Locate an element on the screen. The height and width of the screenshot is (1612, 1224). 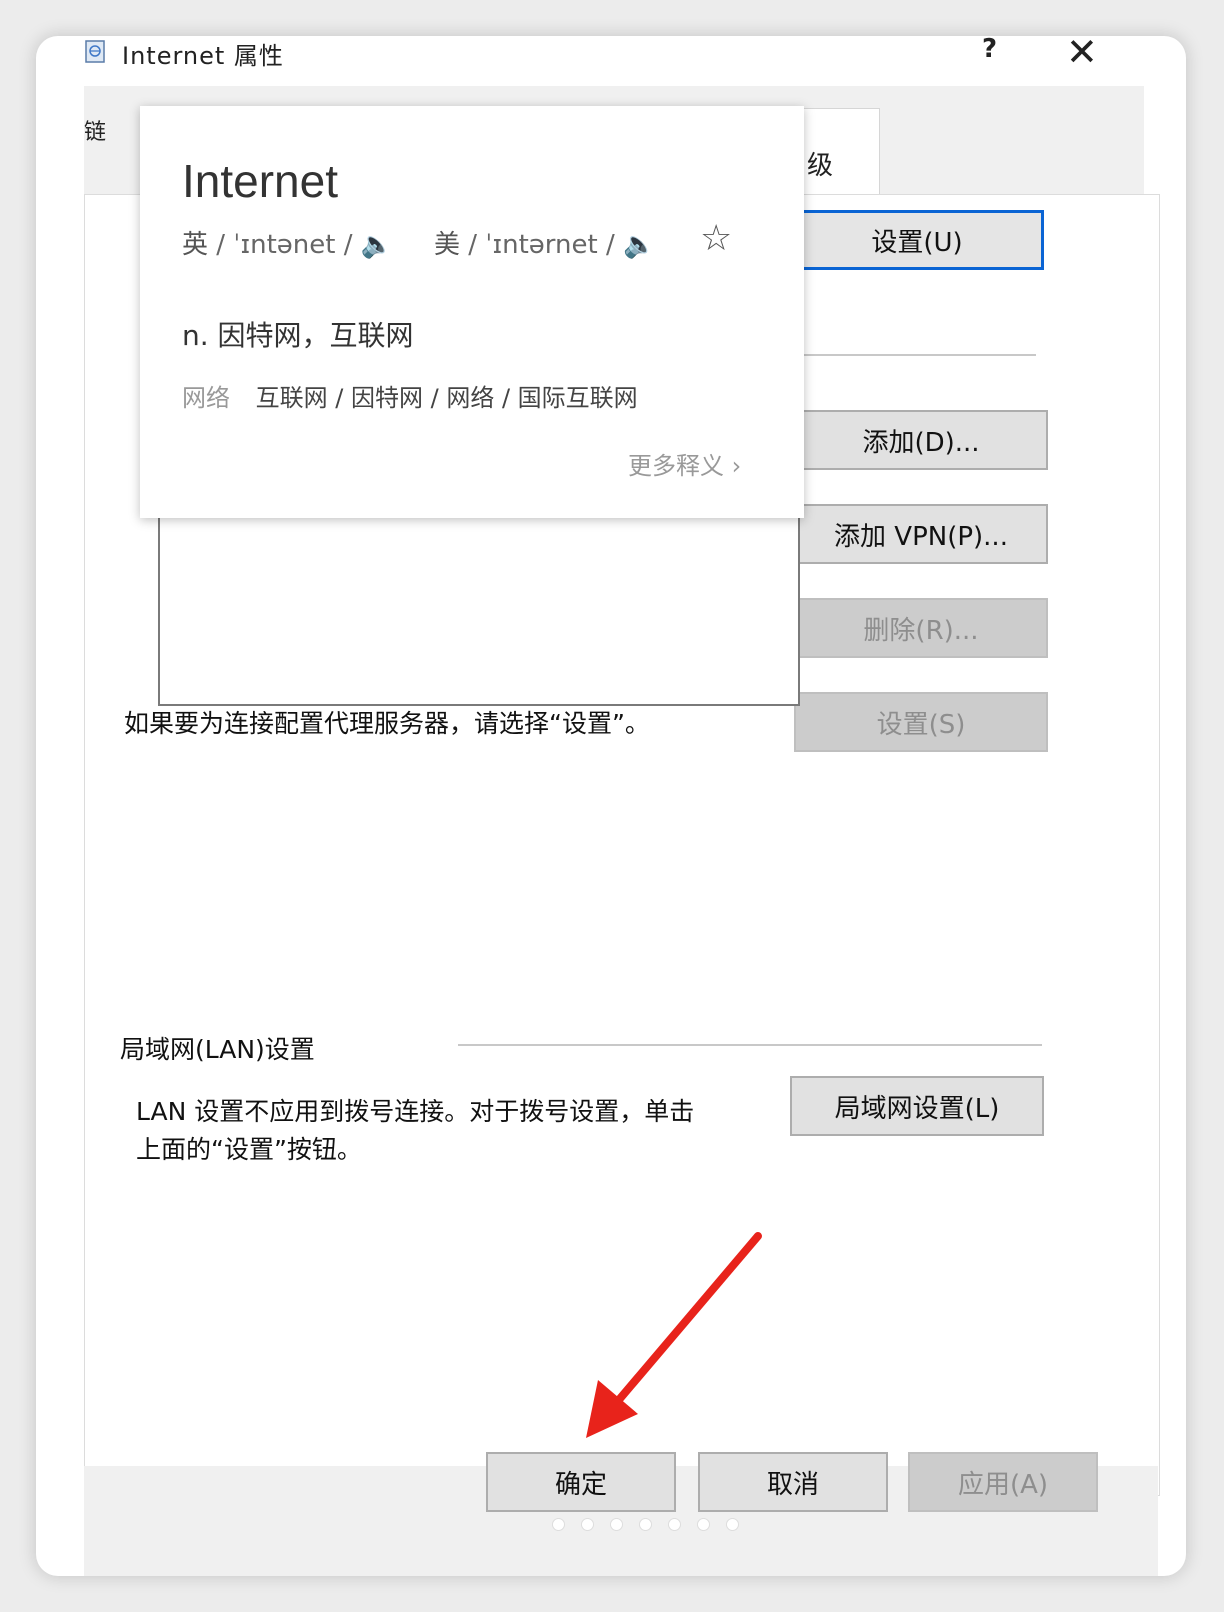
popup-definition: n. 因特网，互联网 is located at coordinates (298, 335).